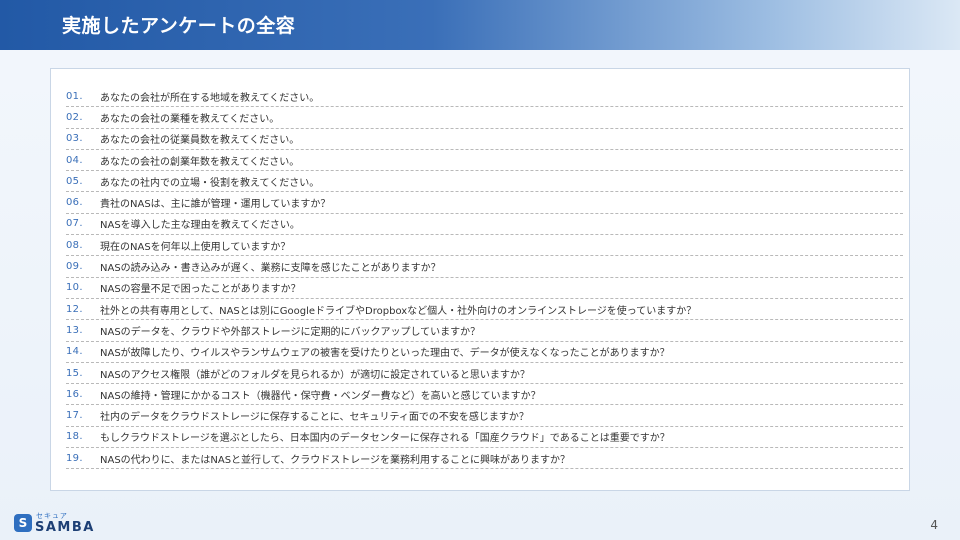 The image size is (960, 540). What do you see at coordinates (215, 205) in the screenshot?
I see `question-text: 貴社のNASは、主に誰が管理・運用していますか？` at bounding box center [215, 205].